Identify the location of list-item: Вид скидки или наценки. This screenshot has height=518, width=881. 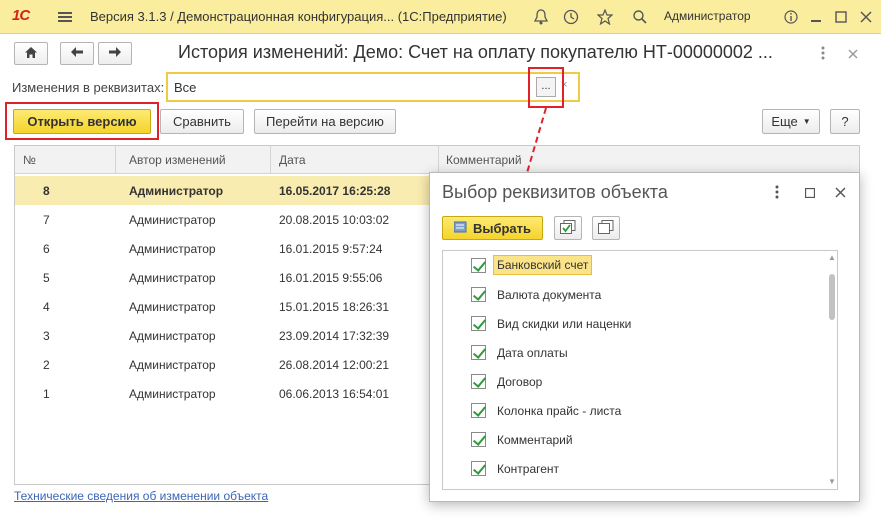
(634, 324).